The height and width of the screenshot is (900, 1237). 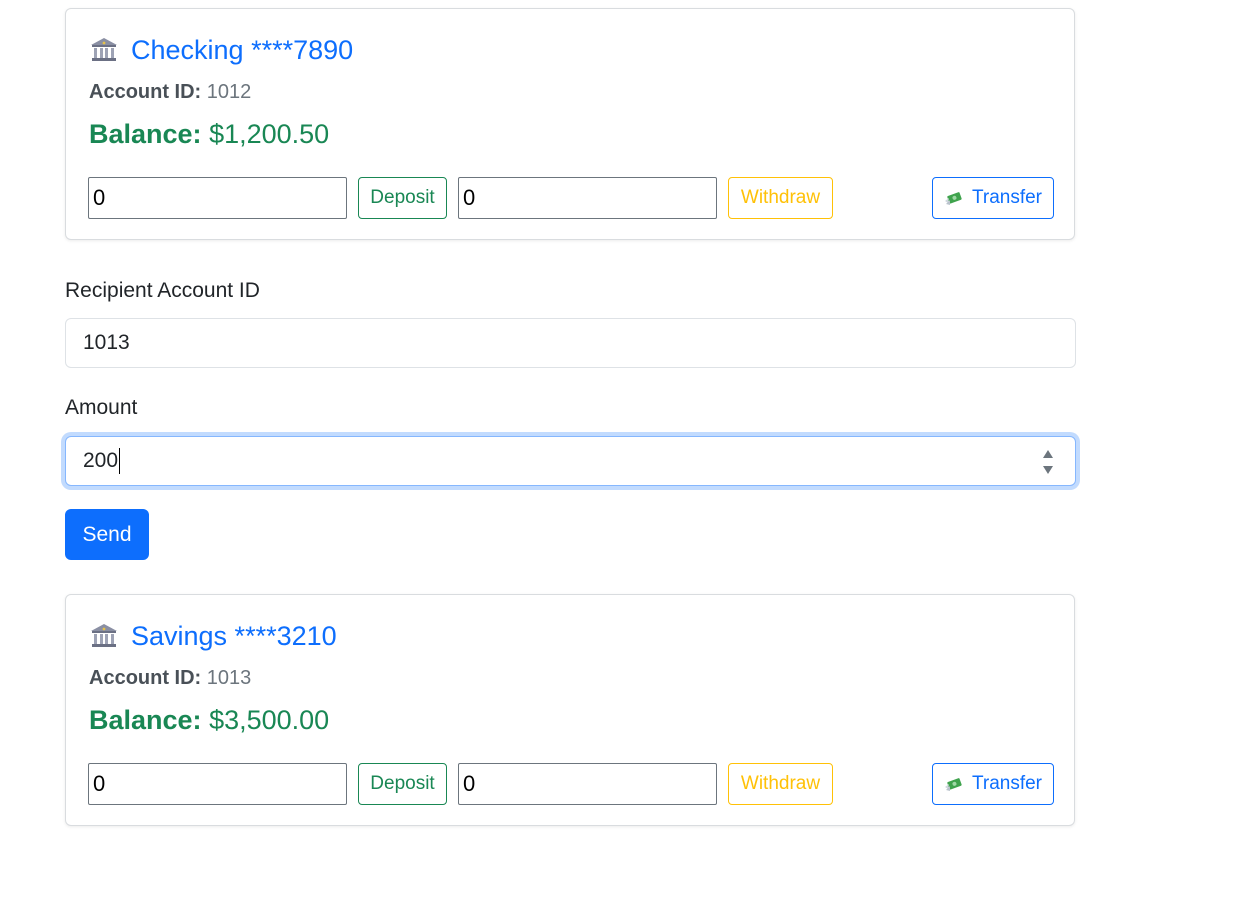 I want to click on recipient-label: Recipient Account ID, so click(x=162, y=290).